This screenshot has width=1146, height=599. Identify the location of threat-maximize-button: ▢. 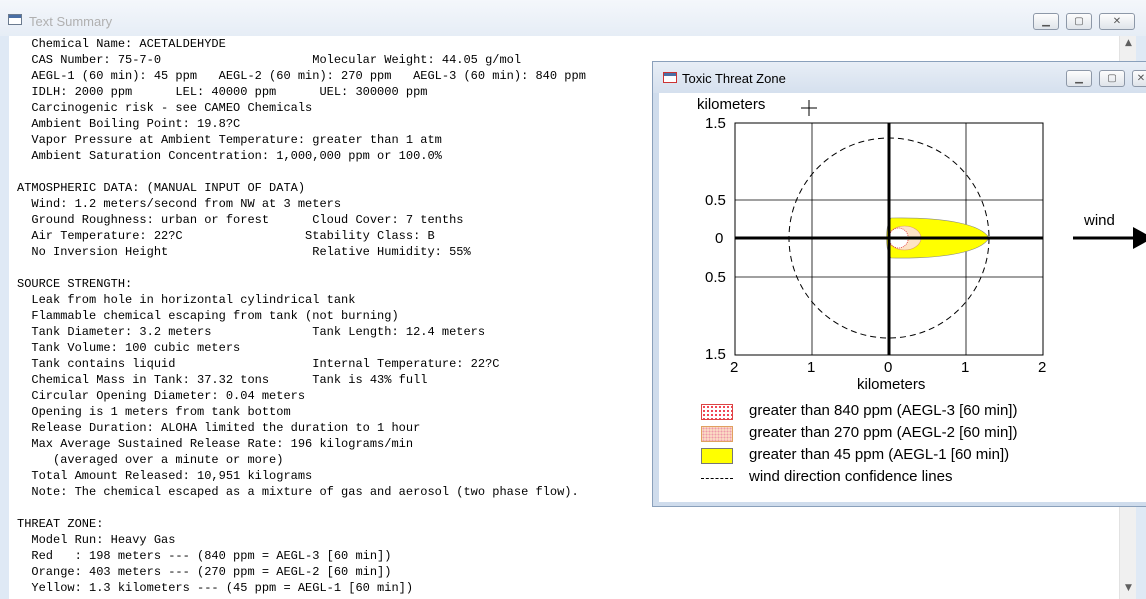
(1112, 78).